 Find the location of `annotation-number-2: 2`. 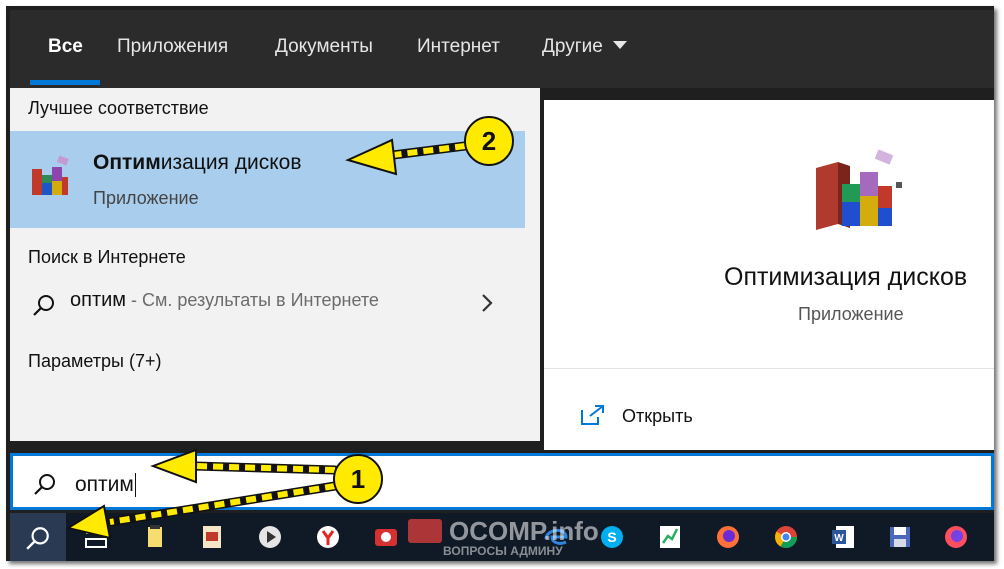

annotation-number-2: 2 is located at coordinates (489, 141).